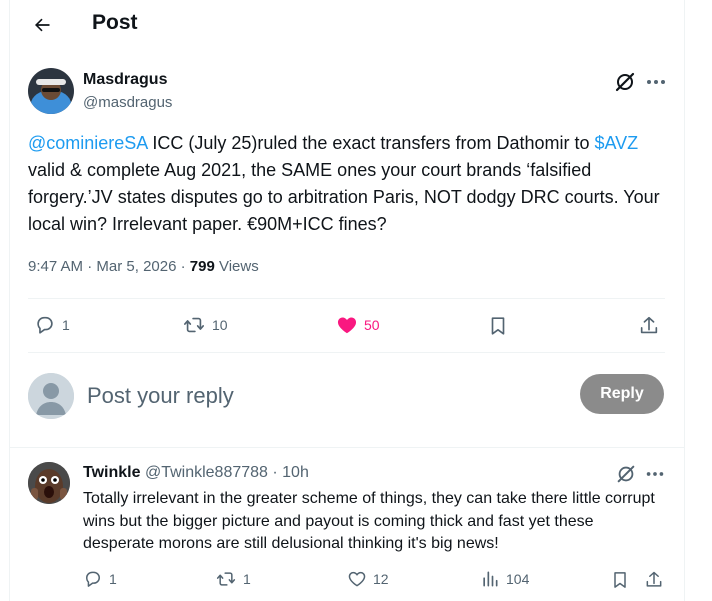 Image resolution: width=712 pixels, height=601 pixels. What do you see at coordinates (205, 325) in the screenshot?
I see `repost-action: 10` at bounding box center [205, 325].